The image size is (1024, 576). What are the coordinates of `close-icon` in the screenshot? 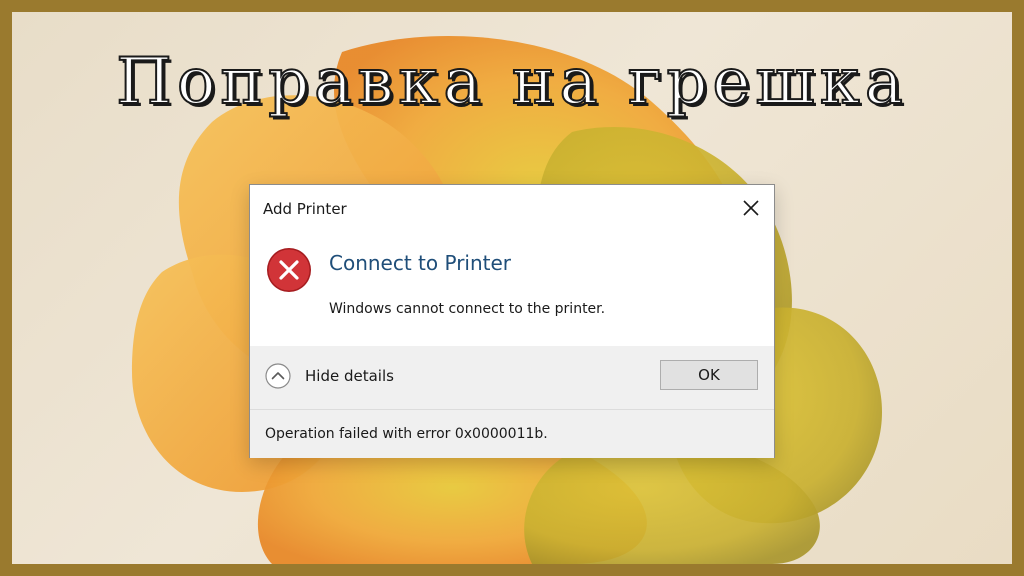 It's located at (751, 208).